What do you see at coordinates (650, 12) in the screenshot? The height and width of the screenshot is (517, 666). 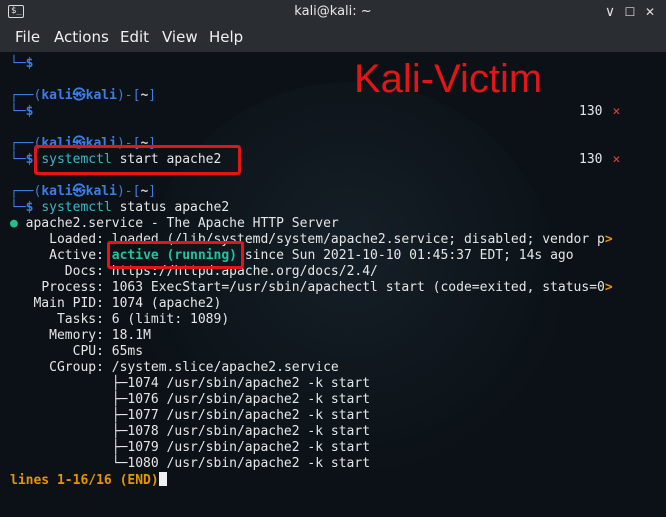 I see `close-icon: ✕` at bounding box center [650, 12].